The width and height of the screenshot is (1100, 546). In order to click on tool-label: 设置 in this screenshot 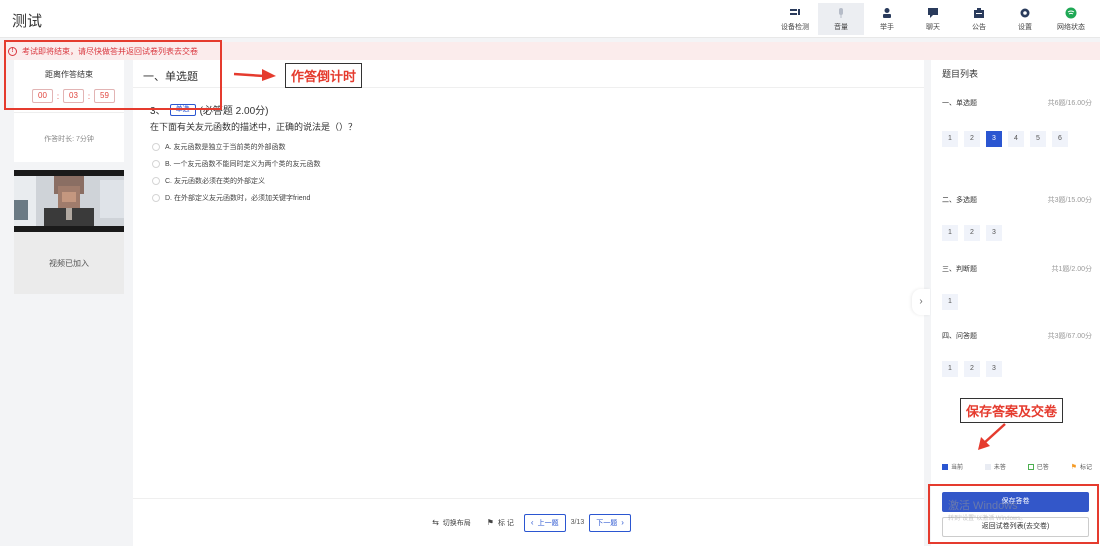, I will do `click(1025, 27)`.